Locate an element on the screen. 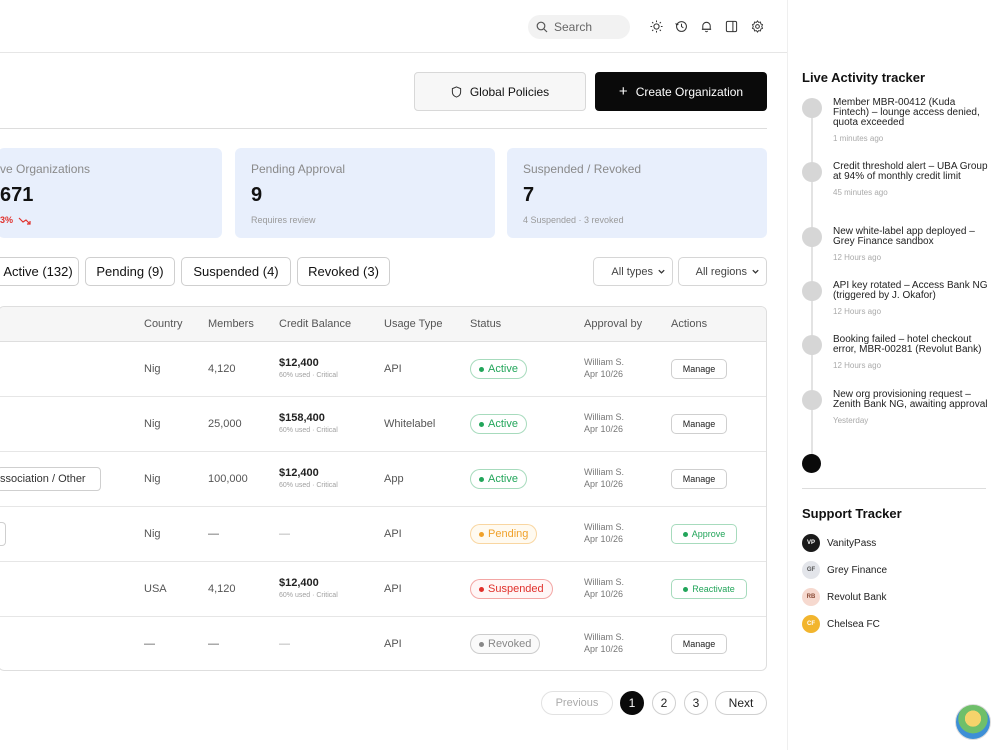  chevron-down-icon is located at coordinates (755, 271).